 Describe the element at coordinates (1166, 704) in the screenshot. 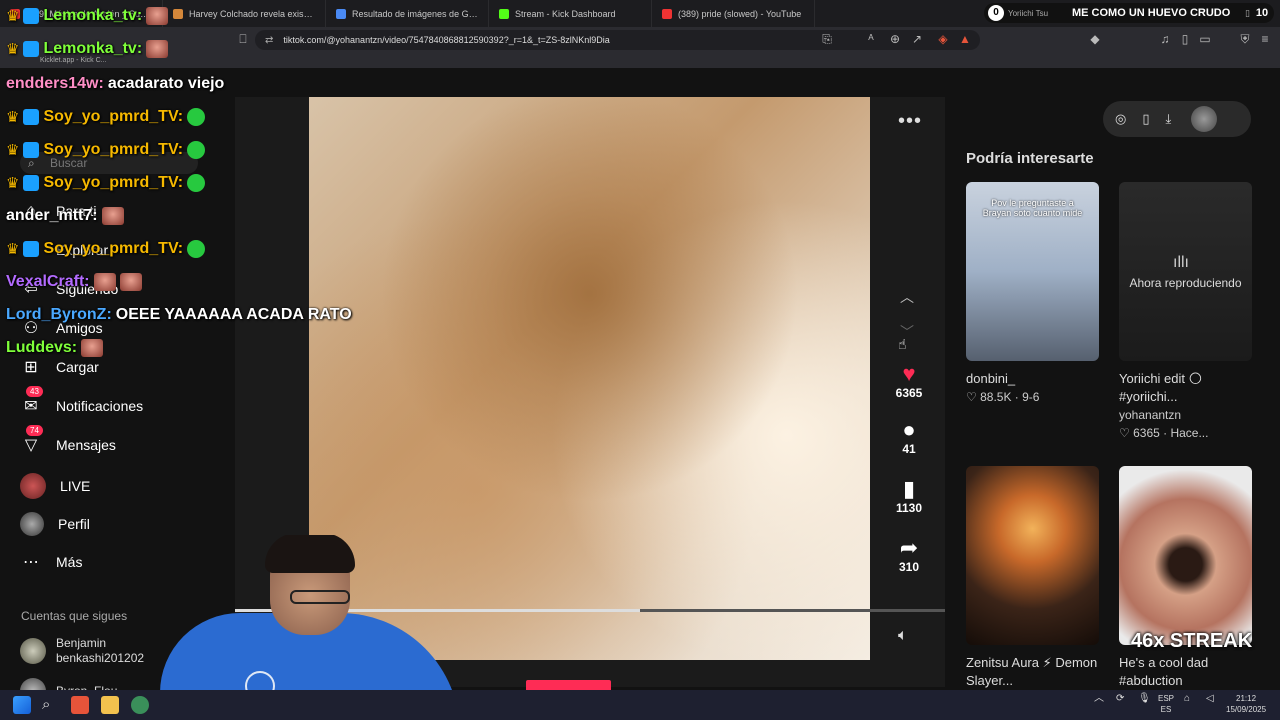

I see `language-indicator: ESP ES` at that location.